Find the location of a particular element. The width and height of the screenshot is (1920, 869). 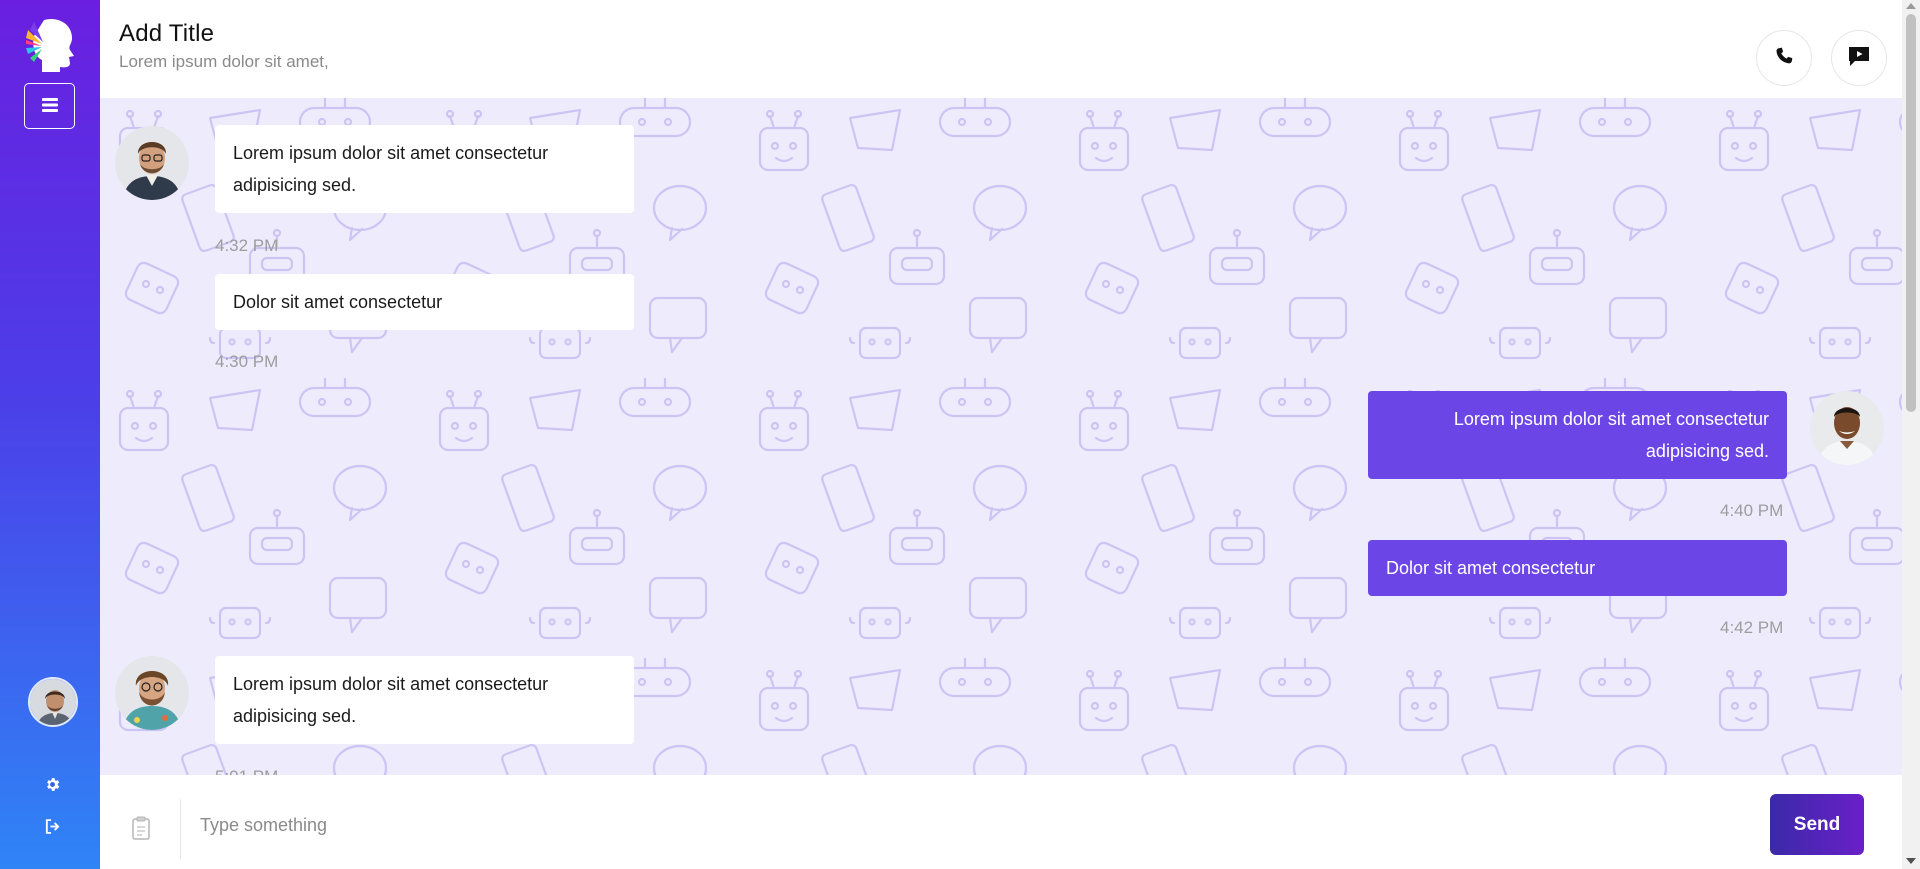

logout-button is located at coordinates (52, 828).